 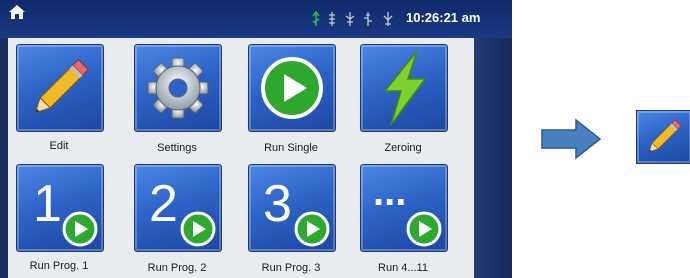 What do you see at coordinates (291, 148) in the screenshot?
I see `run-single-label: Run Single` at bounding box center [291, 148].